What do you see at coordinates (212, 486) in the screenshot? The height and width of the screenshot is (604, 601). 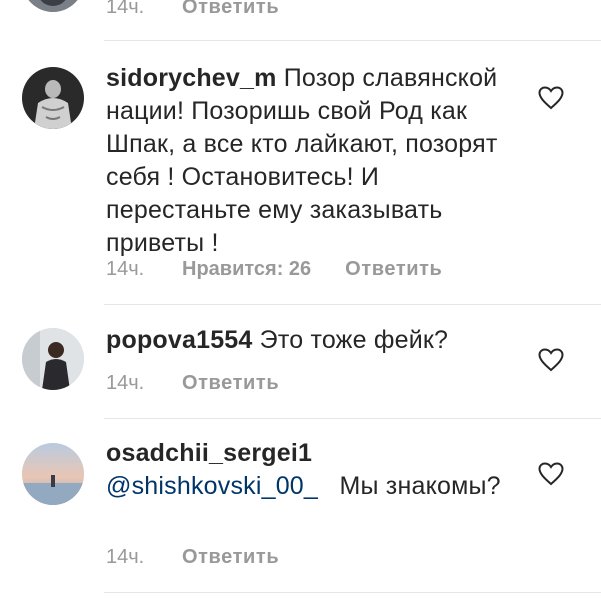 I see `mention-link: @shishkovski_00_` at bounding box center [212, 486].